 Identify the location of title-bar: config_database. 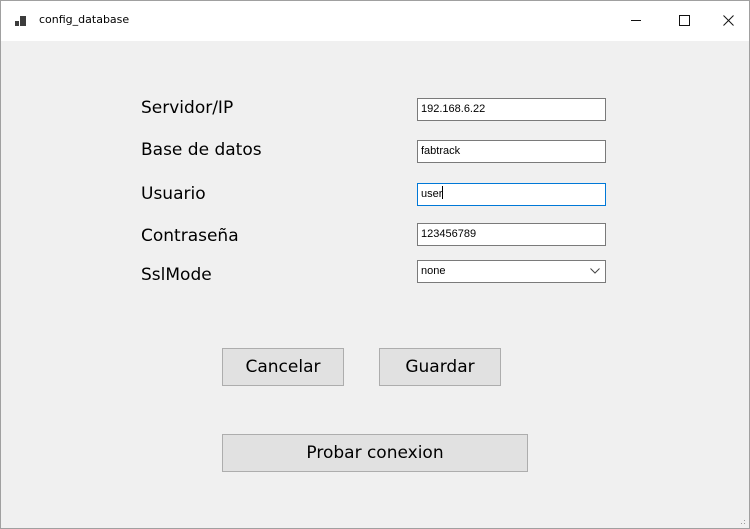
(375, 21).